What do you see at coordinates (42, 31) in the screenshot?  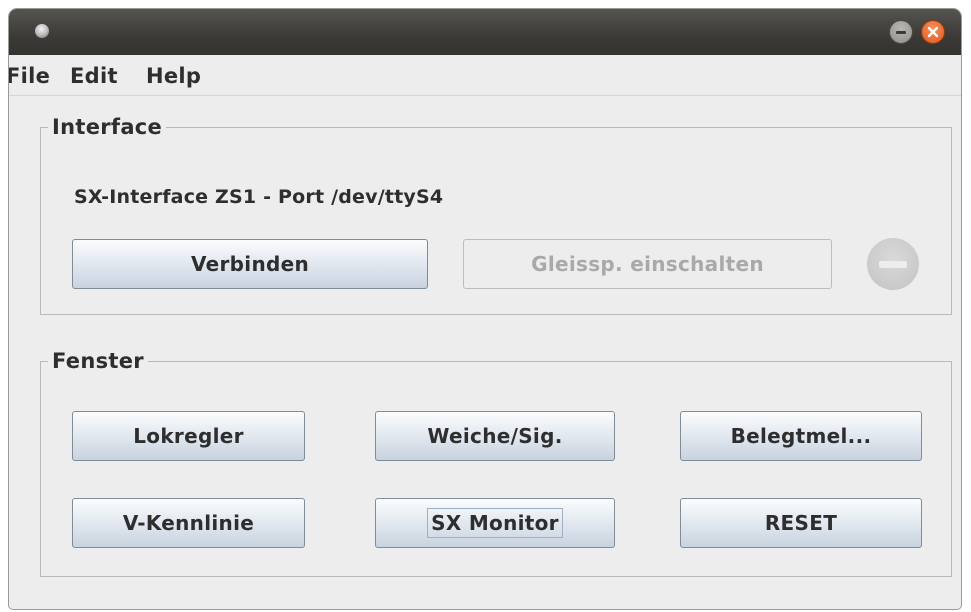 I see `app-icon` at bounding box center [42, 31].